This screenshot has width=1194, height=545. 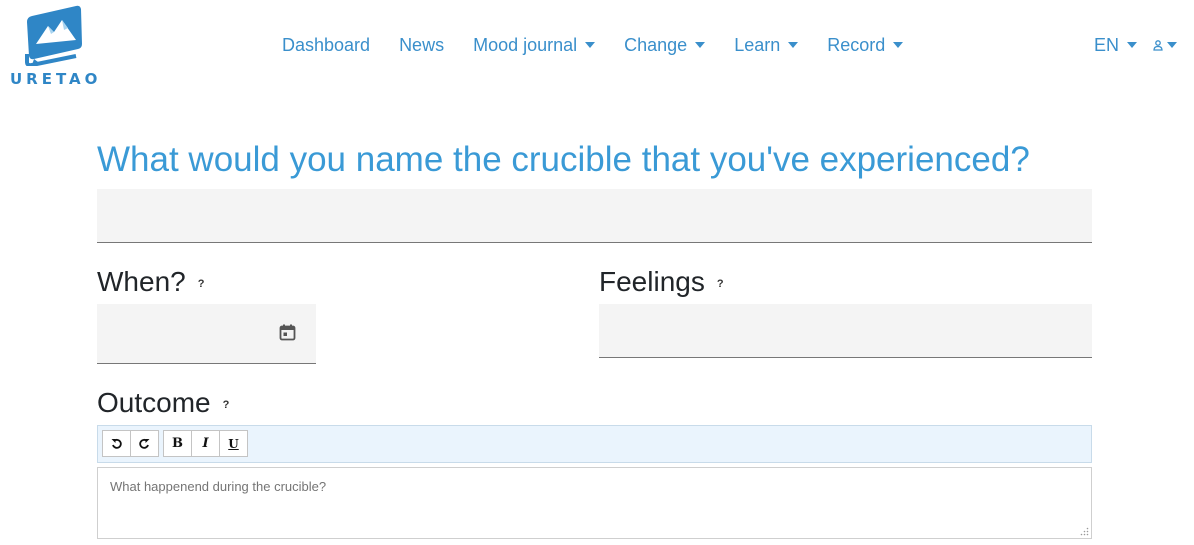 I want to click on feelings-input, so click(x=845, y=331).